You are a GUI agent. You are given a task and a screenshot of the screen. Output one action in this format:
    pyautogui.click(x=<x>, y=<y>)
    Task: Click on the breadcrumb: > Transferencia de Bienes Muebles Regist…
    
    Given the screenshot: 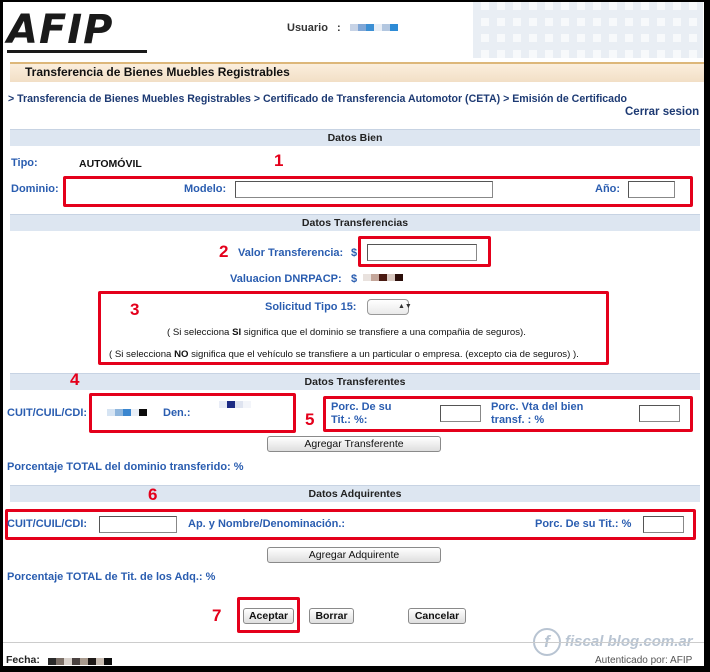 What is the action you would take?
    pyautogui.click(x=317, y=99)
    